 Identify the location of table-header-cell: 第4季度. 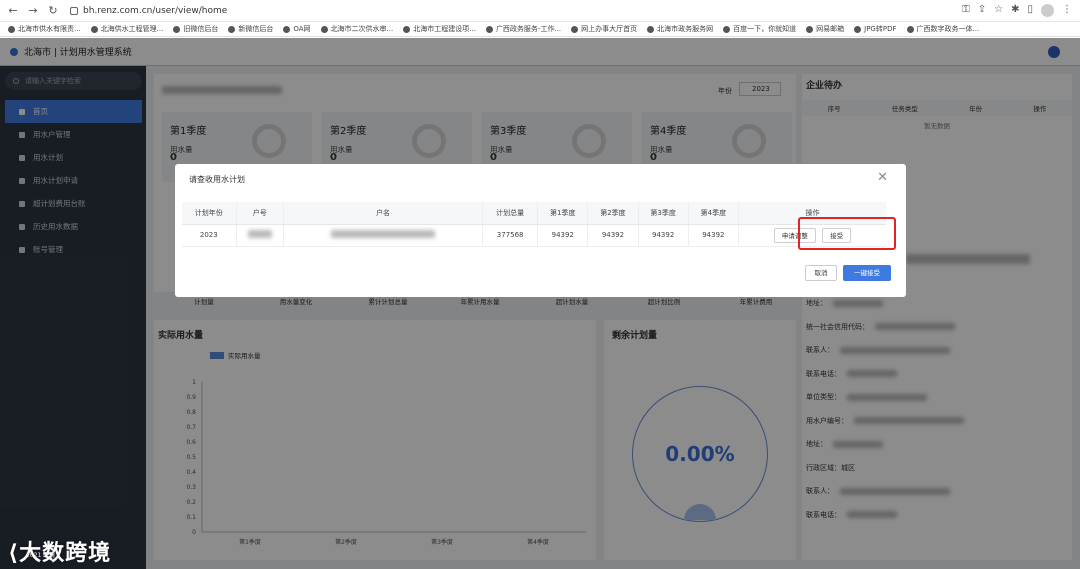
(713, 213).